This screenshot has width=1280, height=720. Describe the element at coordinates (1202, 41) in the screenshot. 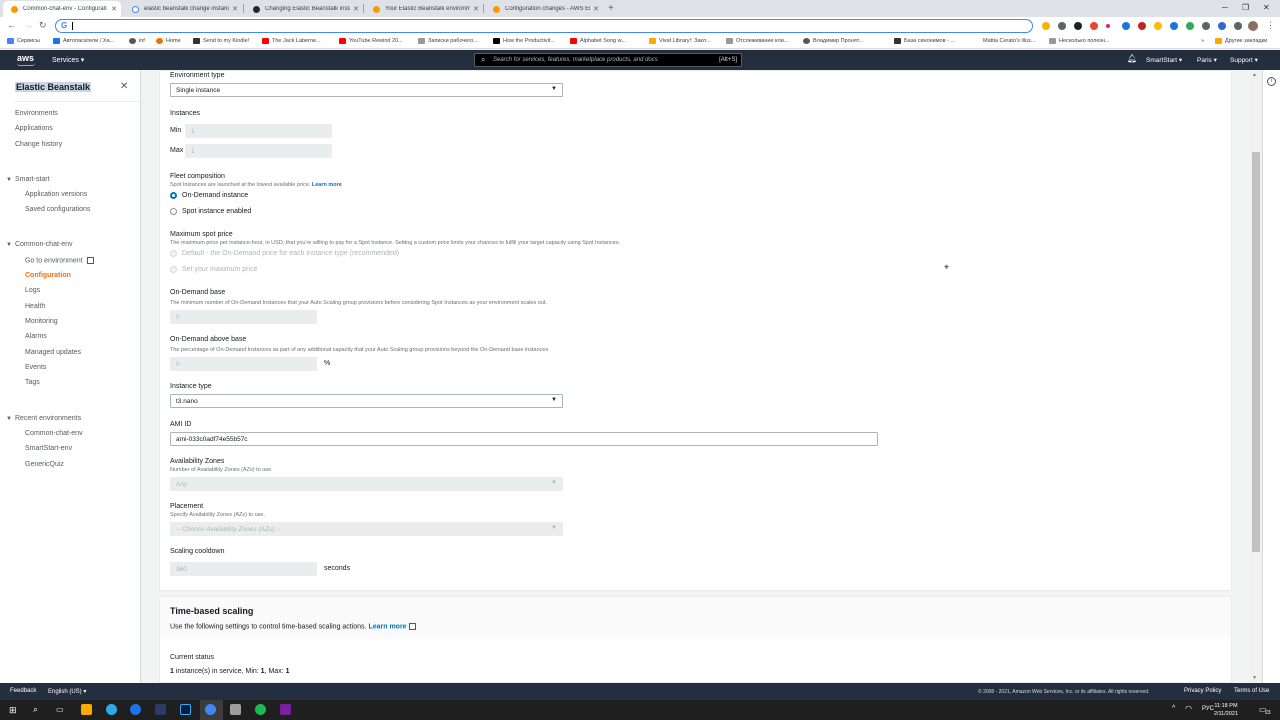

I see `bookmarks-overflow-icon: »` at that location.